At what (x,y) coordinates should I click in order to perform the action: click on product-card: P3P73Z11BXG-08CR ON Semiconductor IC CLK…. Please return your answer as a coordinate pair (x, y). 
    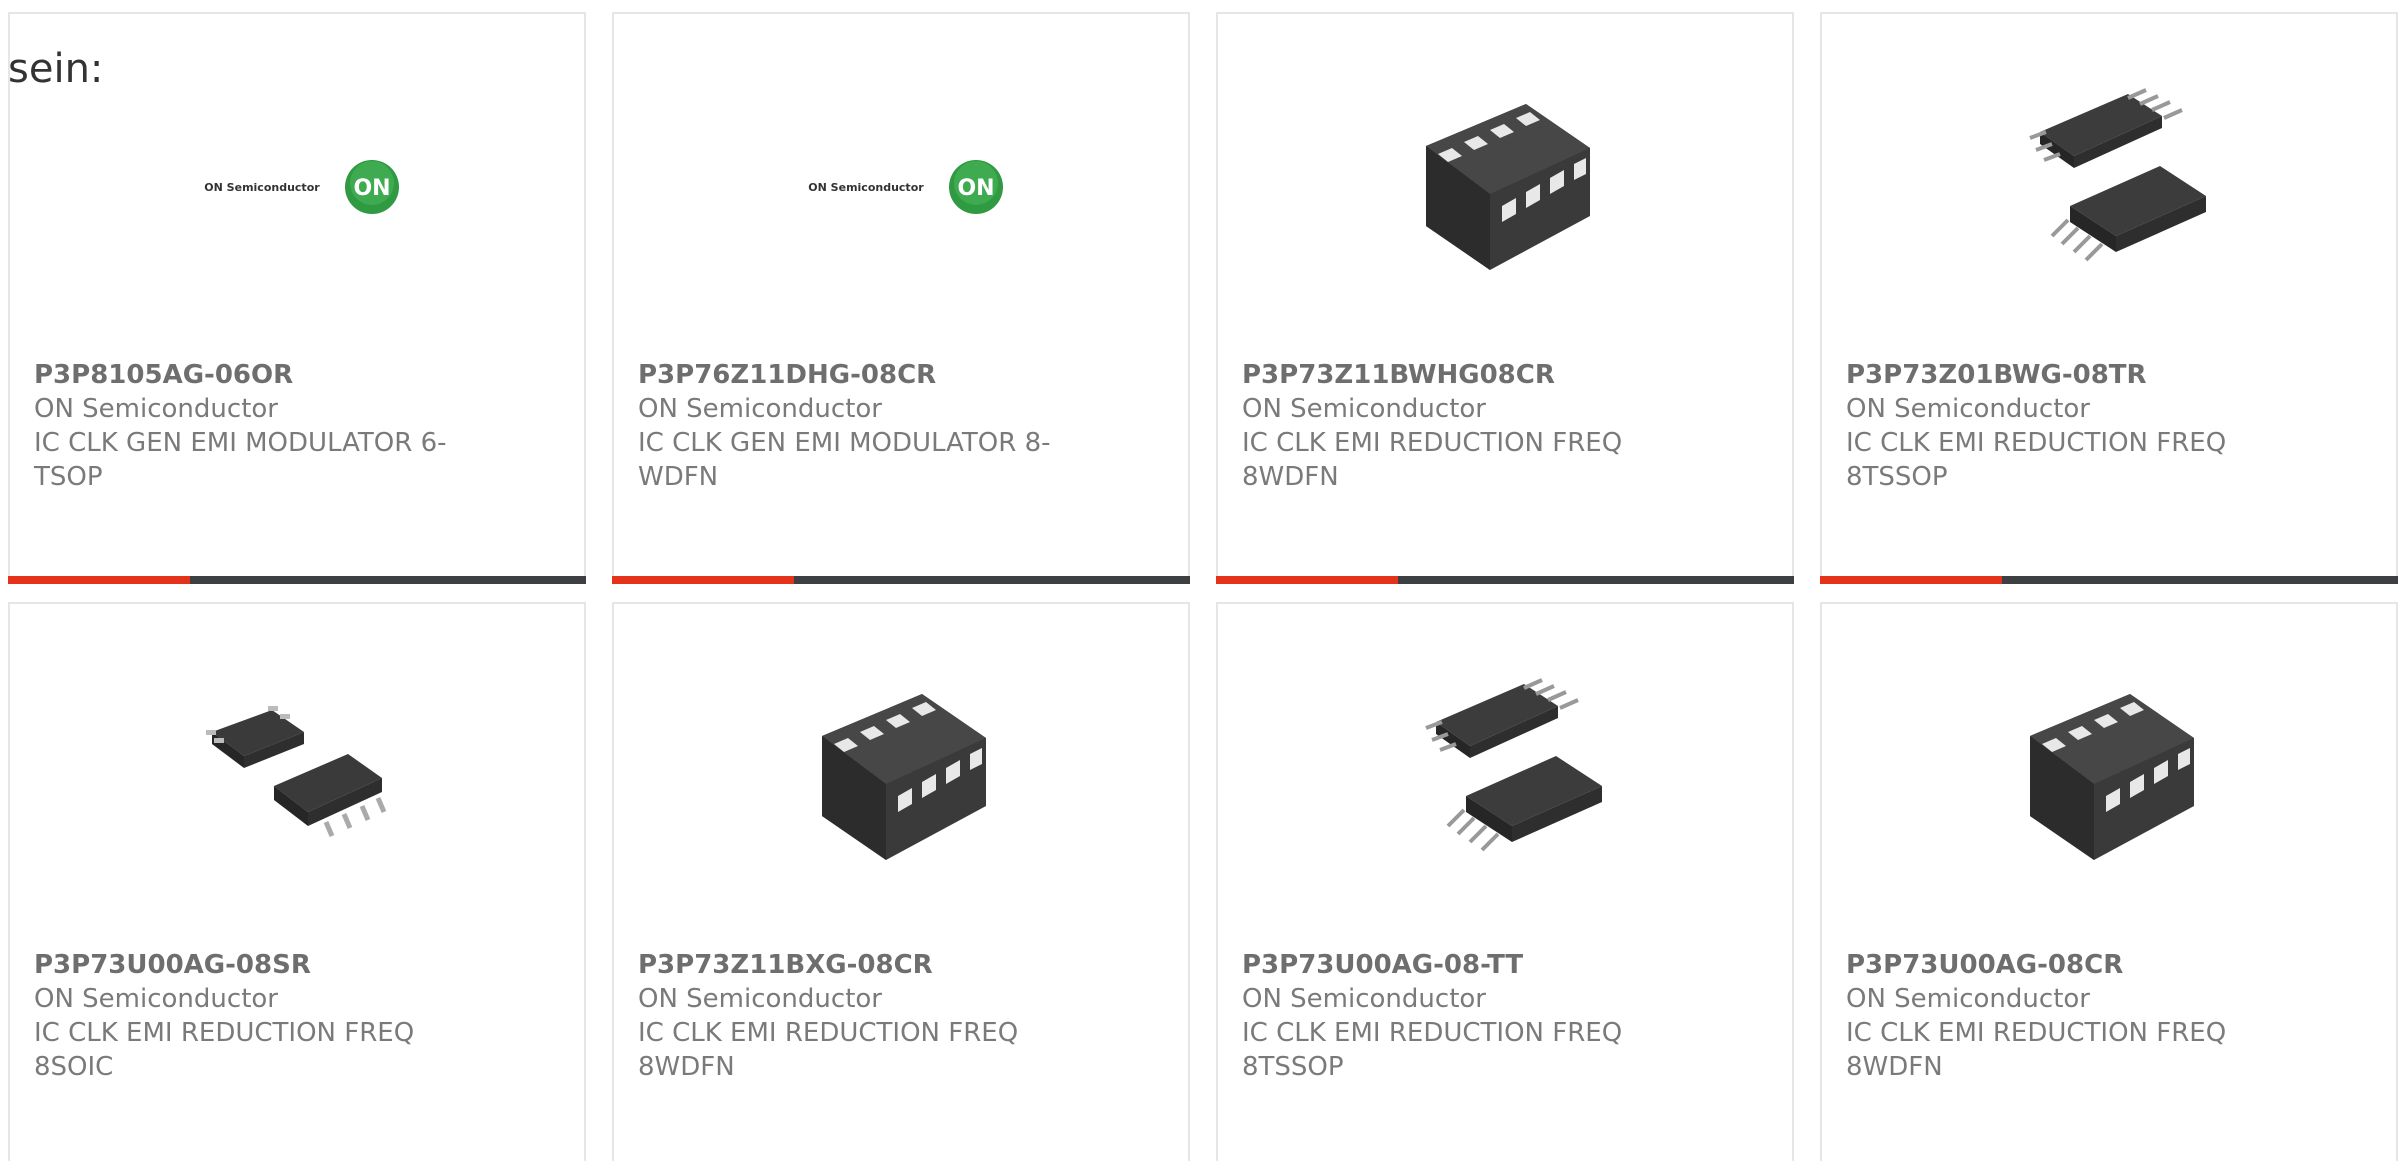
    Looking at the image, I should click on (901, 881).